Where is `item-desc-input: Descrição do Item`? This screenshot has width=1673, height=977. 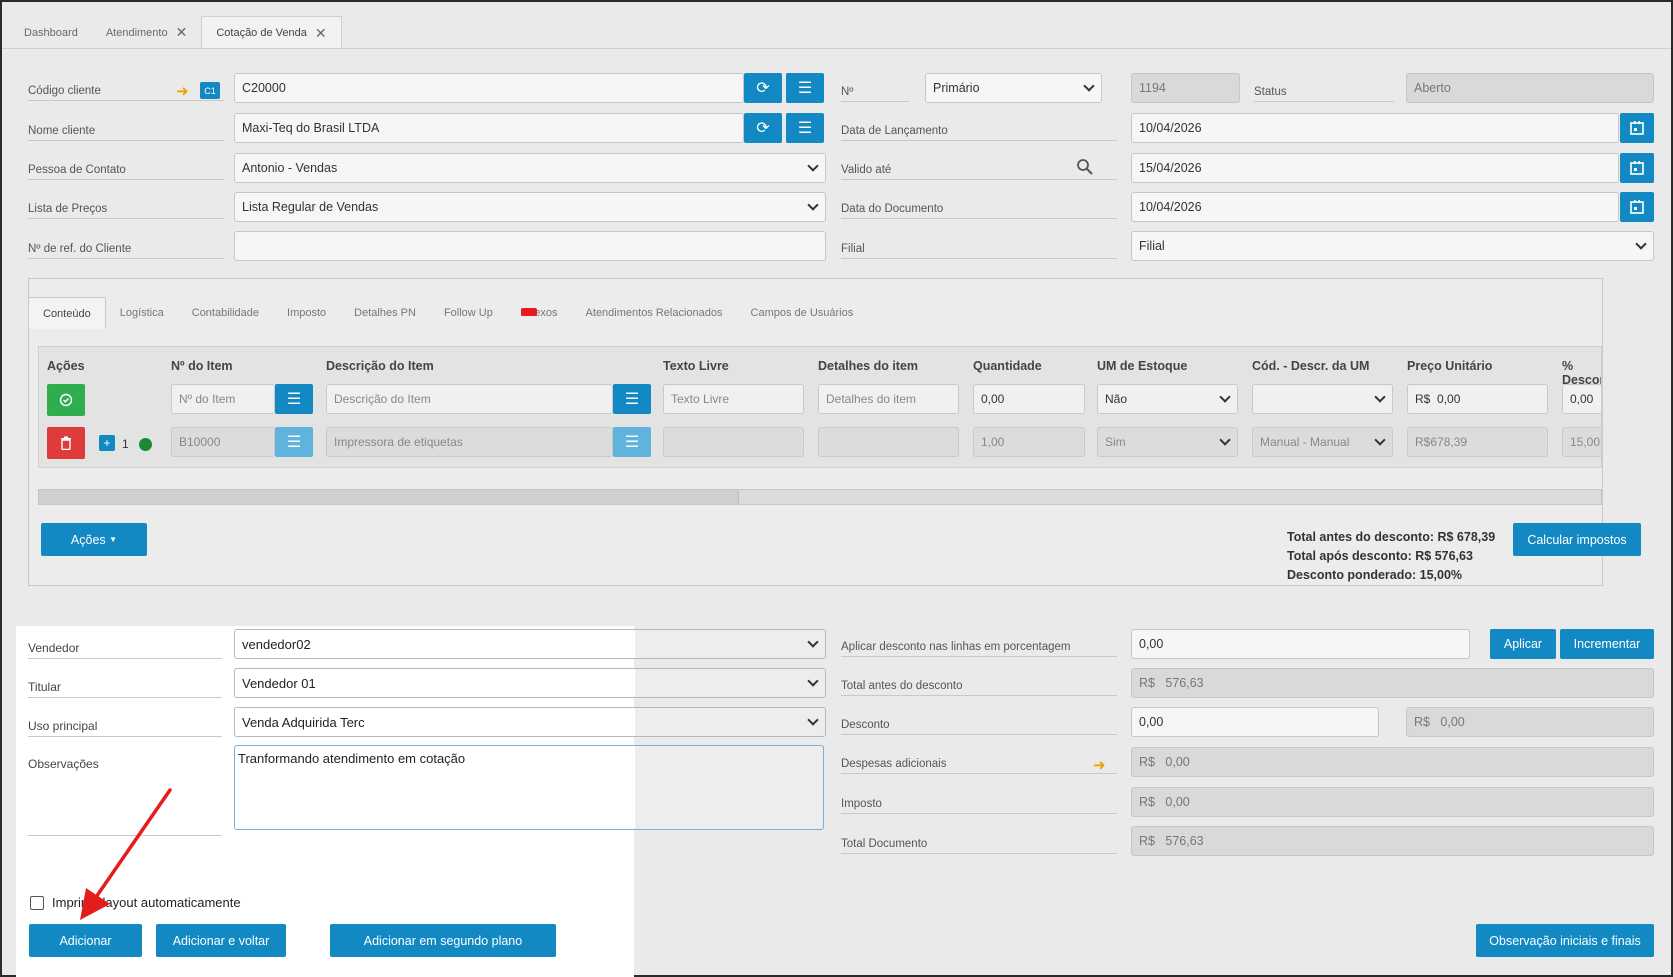
item-desc-input: Descrição do Item is located at coordinates (469, 399).